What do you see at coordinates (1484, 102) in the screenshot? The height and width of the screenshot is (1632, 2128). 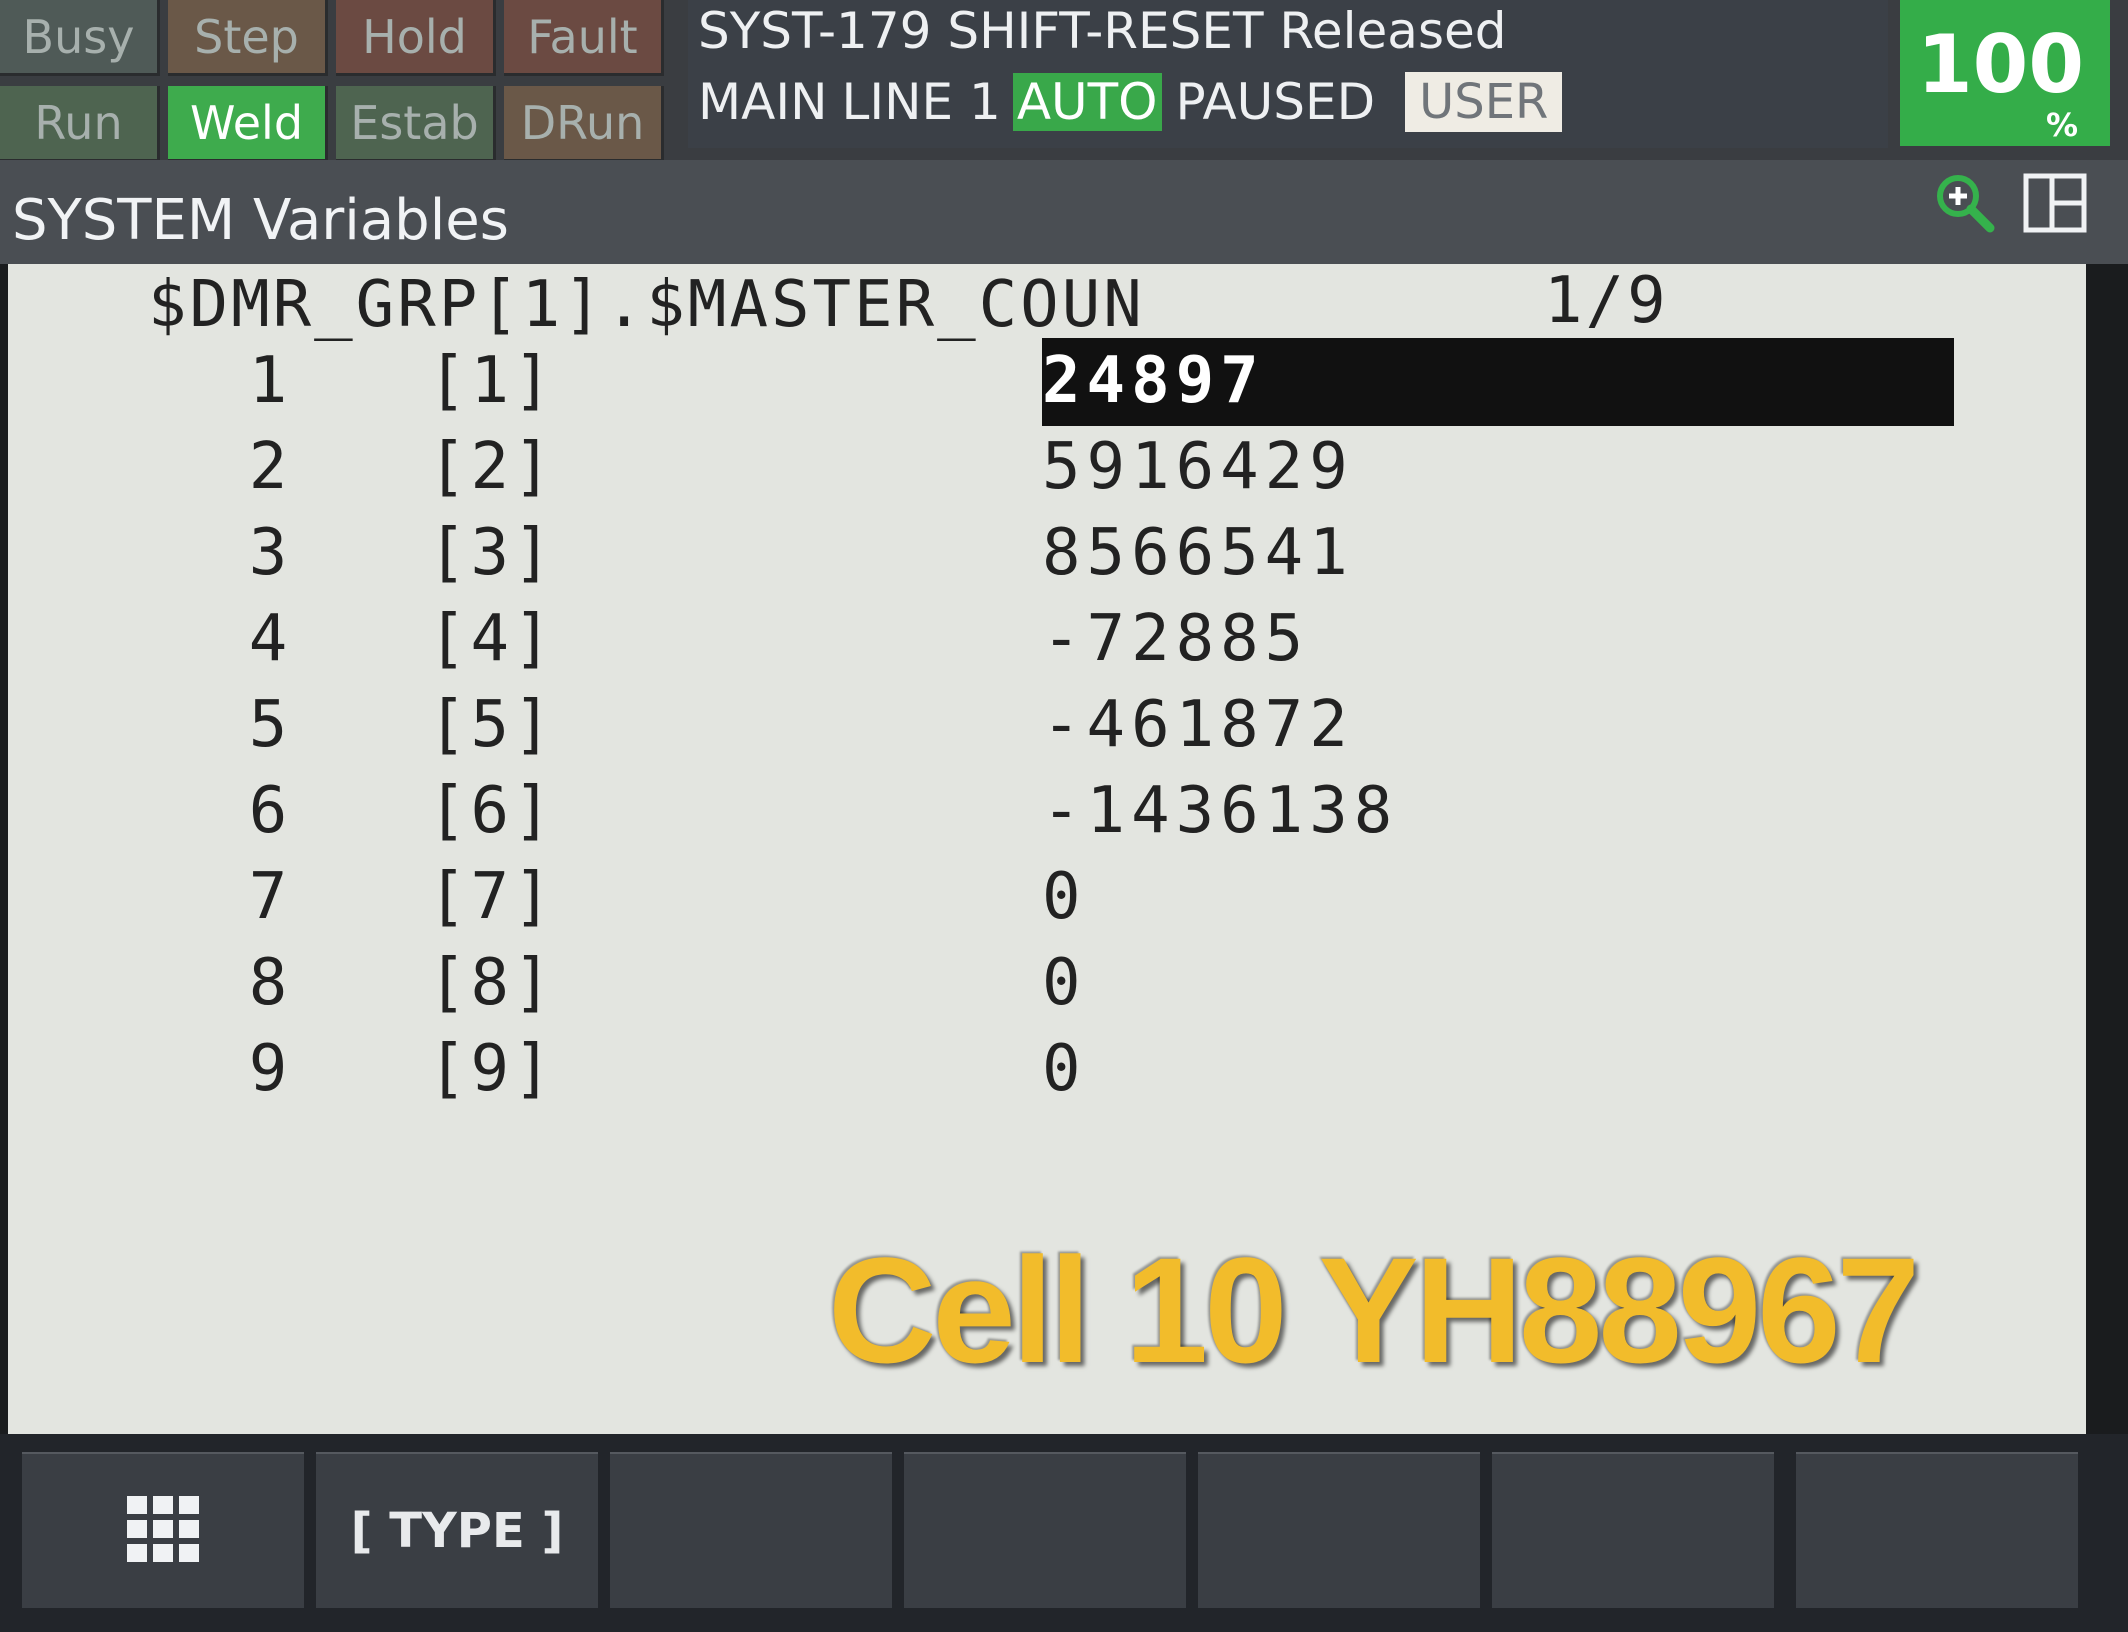 I see `user-badge: USER` at bounding box center [1484, 102].